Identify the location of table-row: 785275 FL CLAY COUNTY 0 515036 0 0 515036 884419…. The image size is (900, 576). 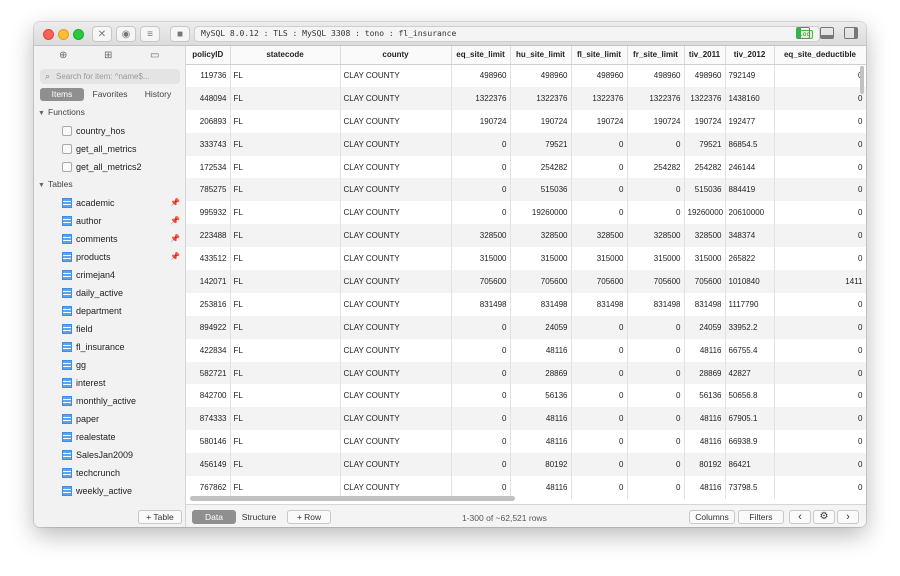
(526, 190).